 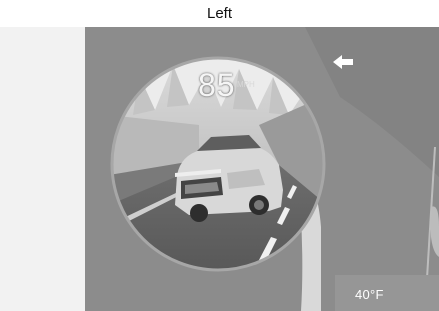 I want to click on arrow-left-icon, so click(x=343, y=62).